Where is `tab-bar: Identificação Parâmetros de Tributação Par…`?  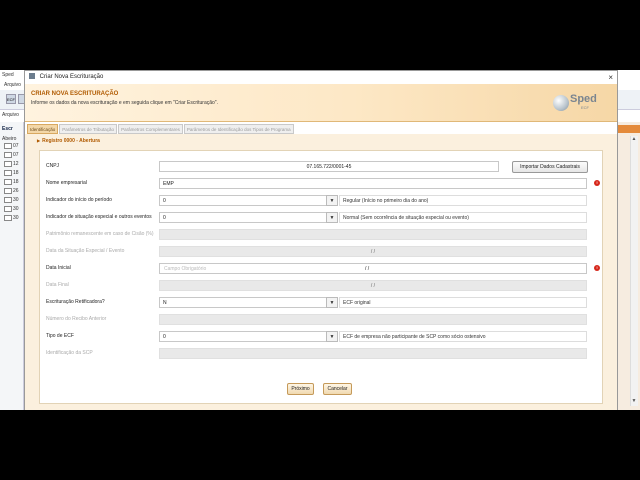
tab-bar: Identificação Parâmetros de Tributação Par… is located at coordinates (161, 129).